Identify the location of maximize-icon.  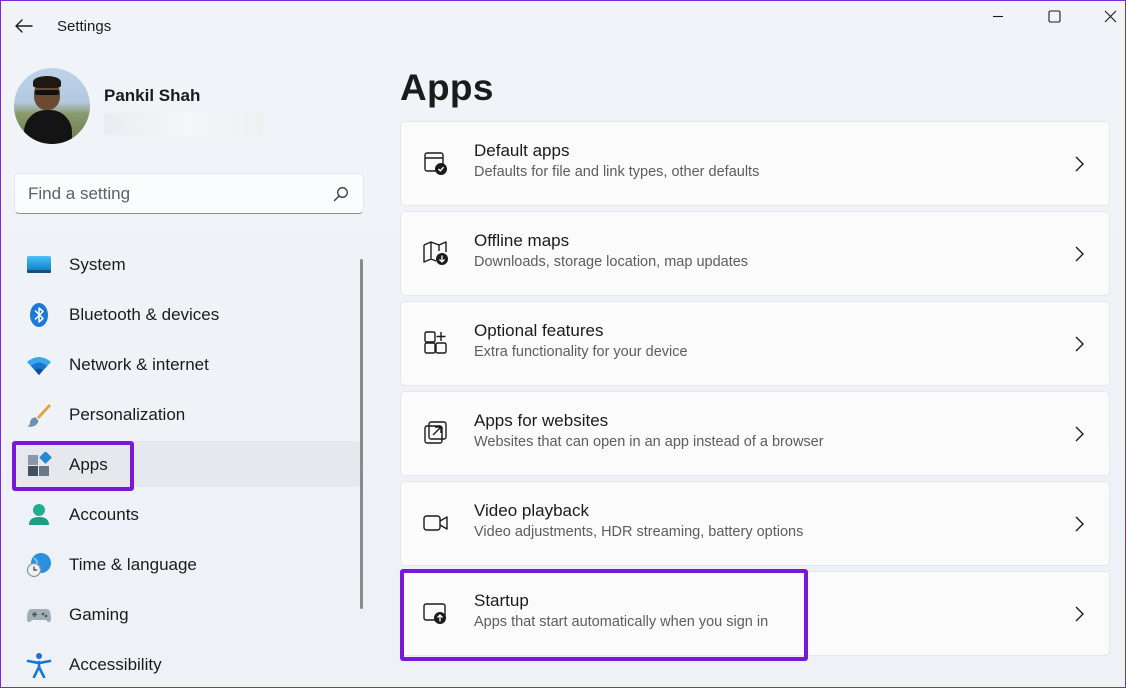
(1054, 16).